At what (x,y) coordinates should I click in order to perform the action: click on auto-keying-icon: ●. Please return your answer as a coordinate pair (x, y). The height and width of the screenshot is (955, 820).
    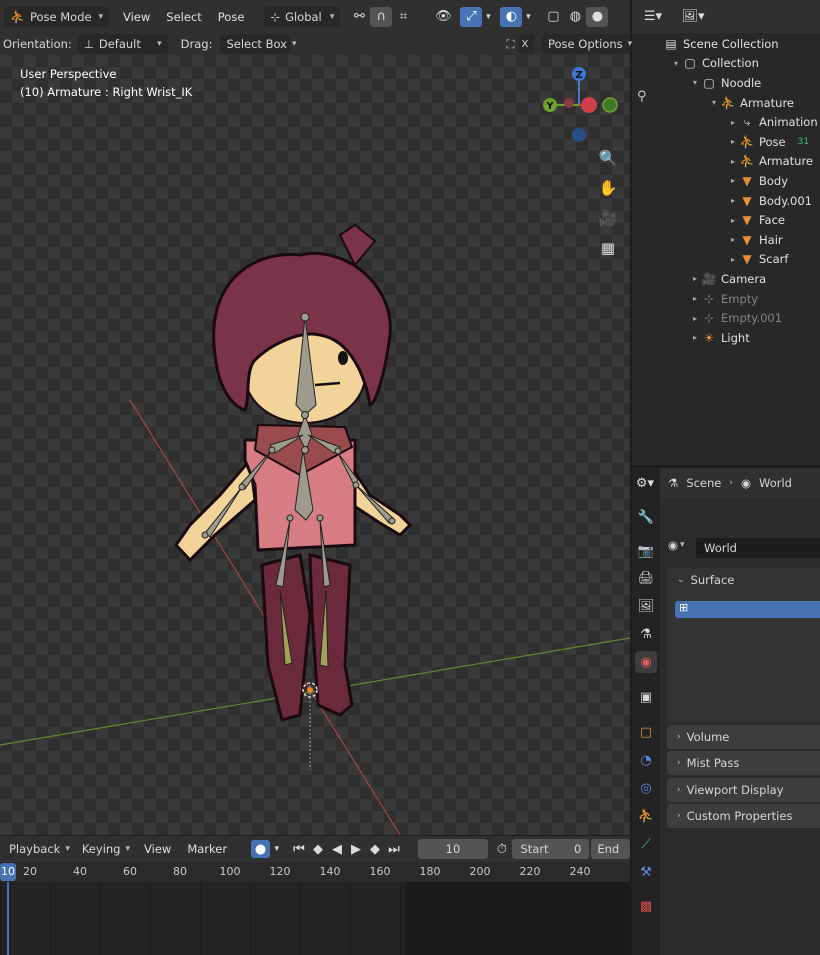
    Looking at the image, I should click on (261, 849).